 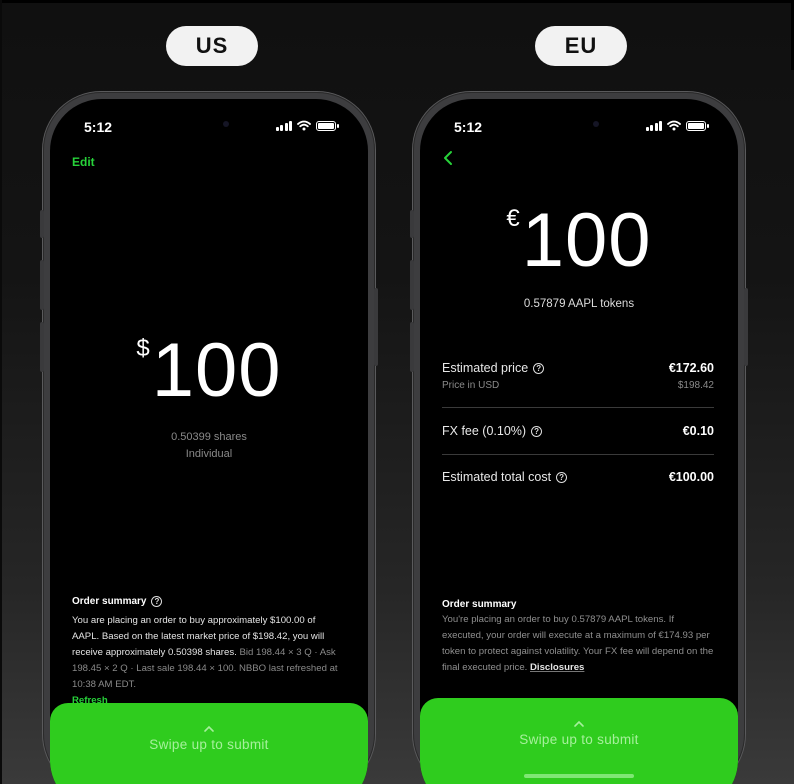 I want to click on price-usd-label: Price in USD, so click(x=471, y=385).